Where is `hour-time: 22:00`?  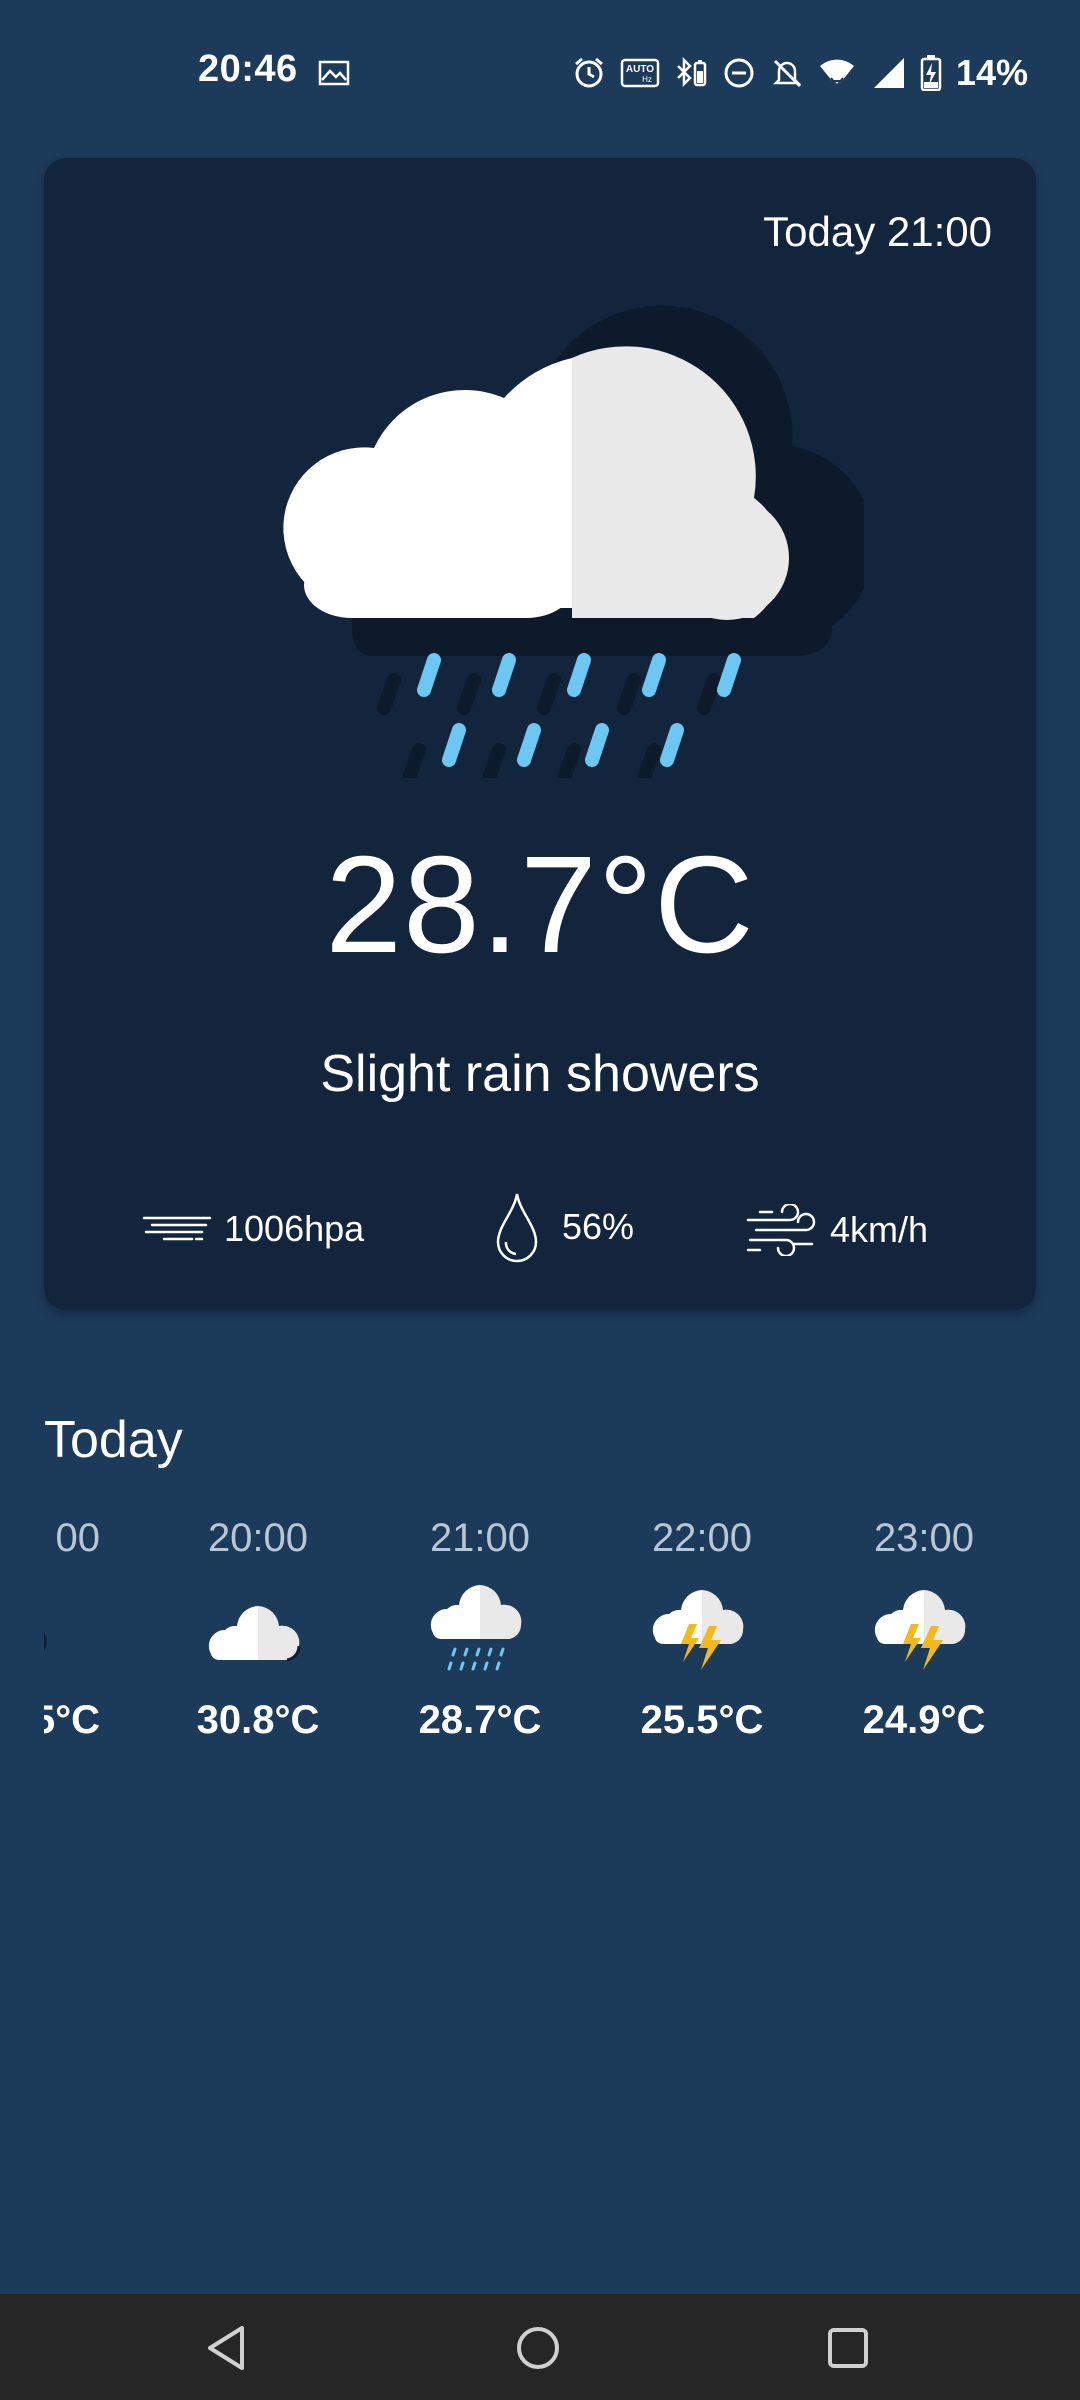
hour-time: 22:00 is located at coordinates (702, 1538).